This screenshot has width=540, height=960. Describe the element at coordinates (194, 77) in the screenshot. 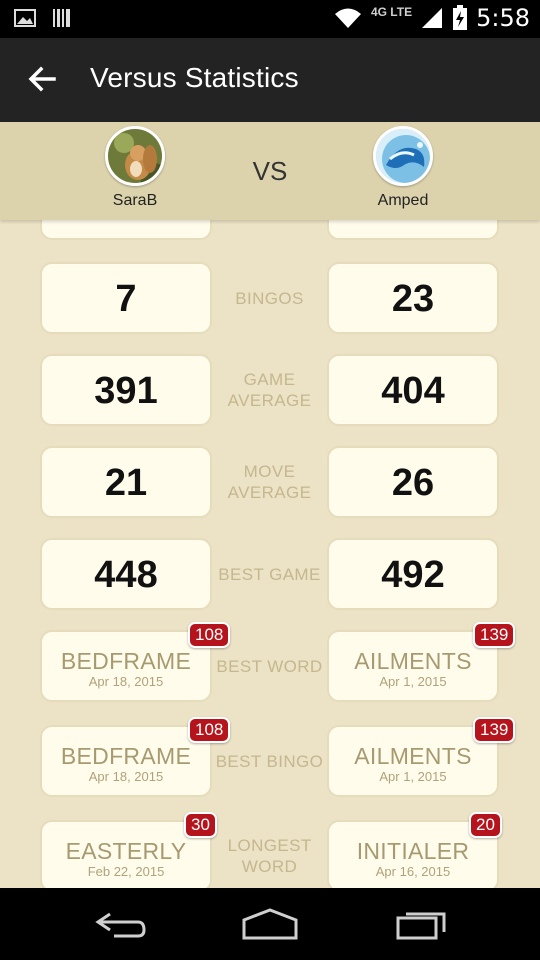

I see `page-title: Versus Statistics` at that location.